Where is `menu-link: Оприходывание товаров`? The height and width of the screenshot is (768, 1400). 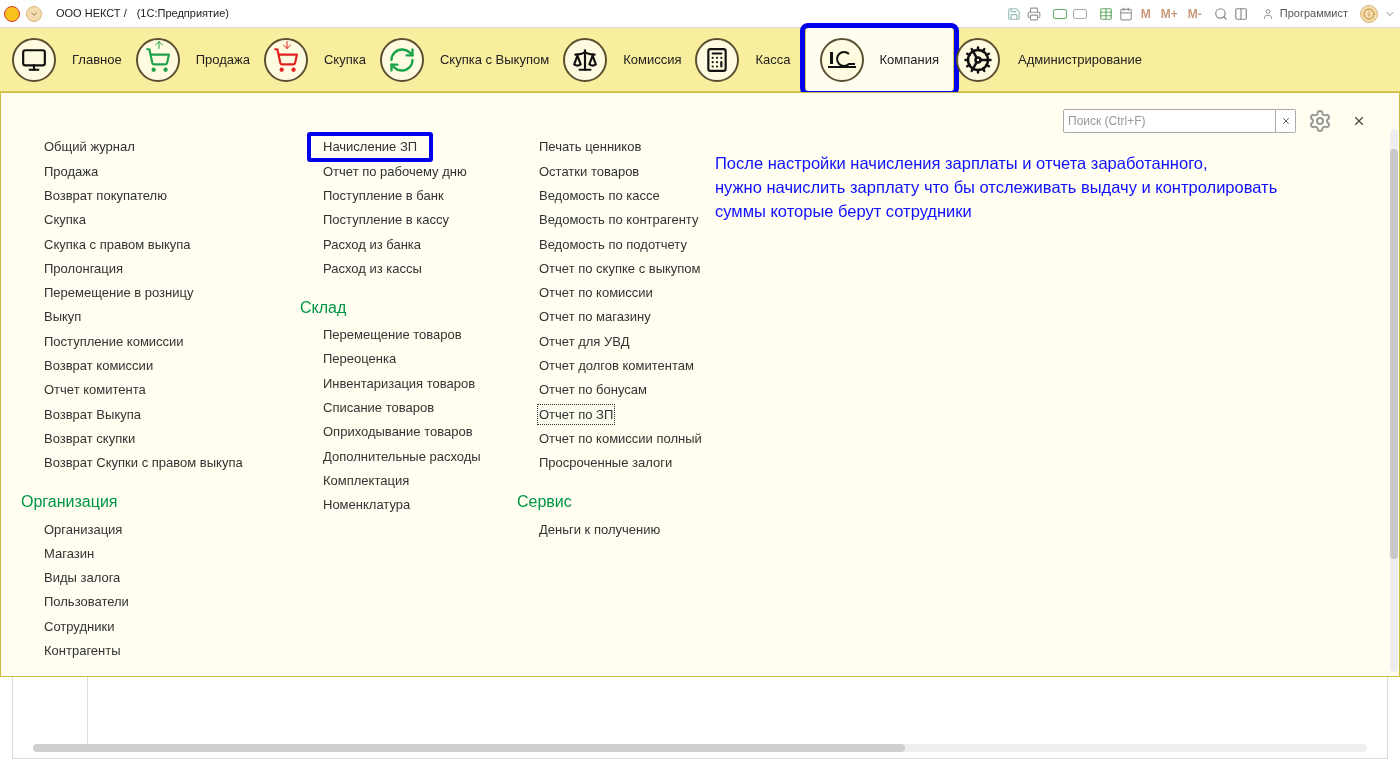
menu-link: Оприходывание товаров is located at coordinates (398, 432).